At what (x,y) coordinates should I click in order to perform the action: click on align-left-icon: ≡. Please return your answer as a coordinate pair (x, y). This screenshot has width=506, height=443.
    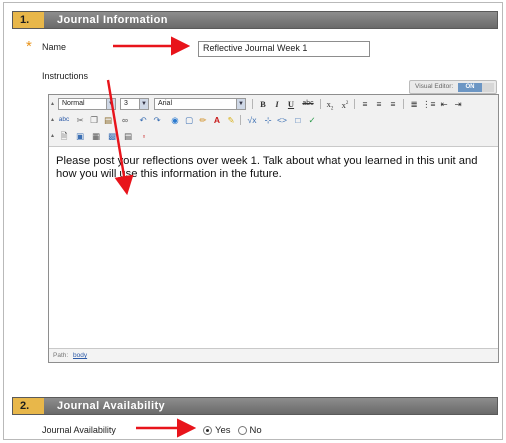
    Looking at the image, I should click on (365, 104).